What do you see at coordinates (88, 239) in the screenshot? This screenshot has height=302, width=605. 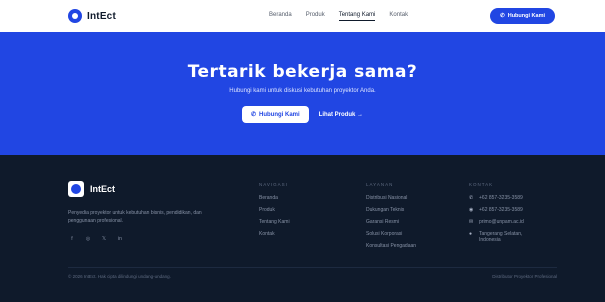 I see `instagram-icon: ◎` at bounding box center [88, 239].